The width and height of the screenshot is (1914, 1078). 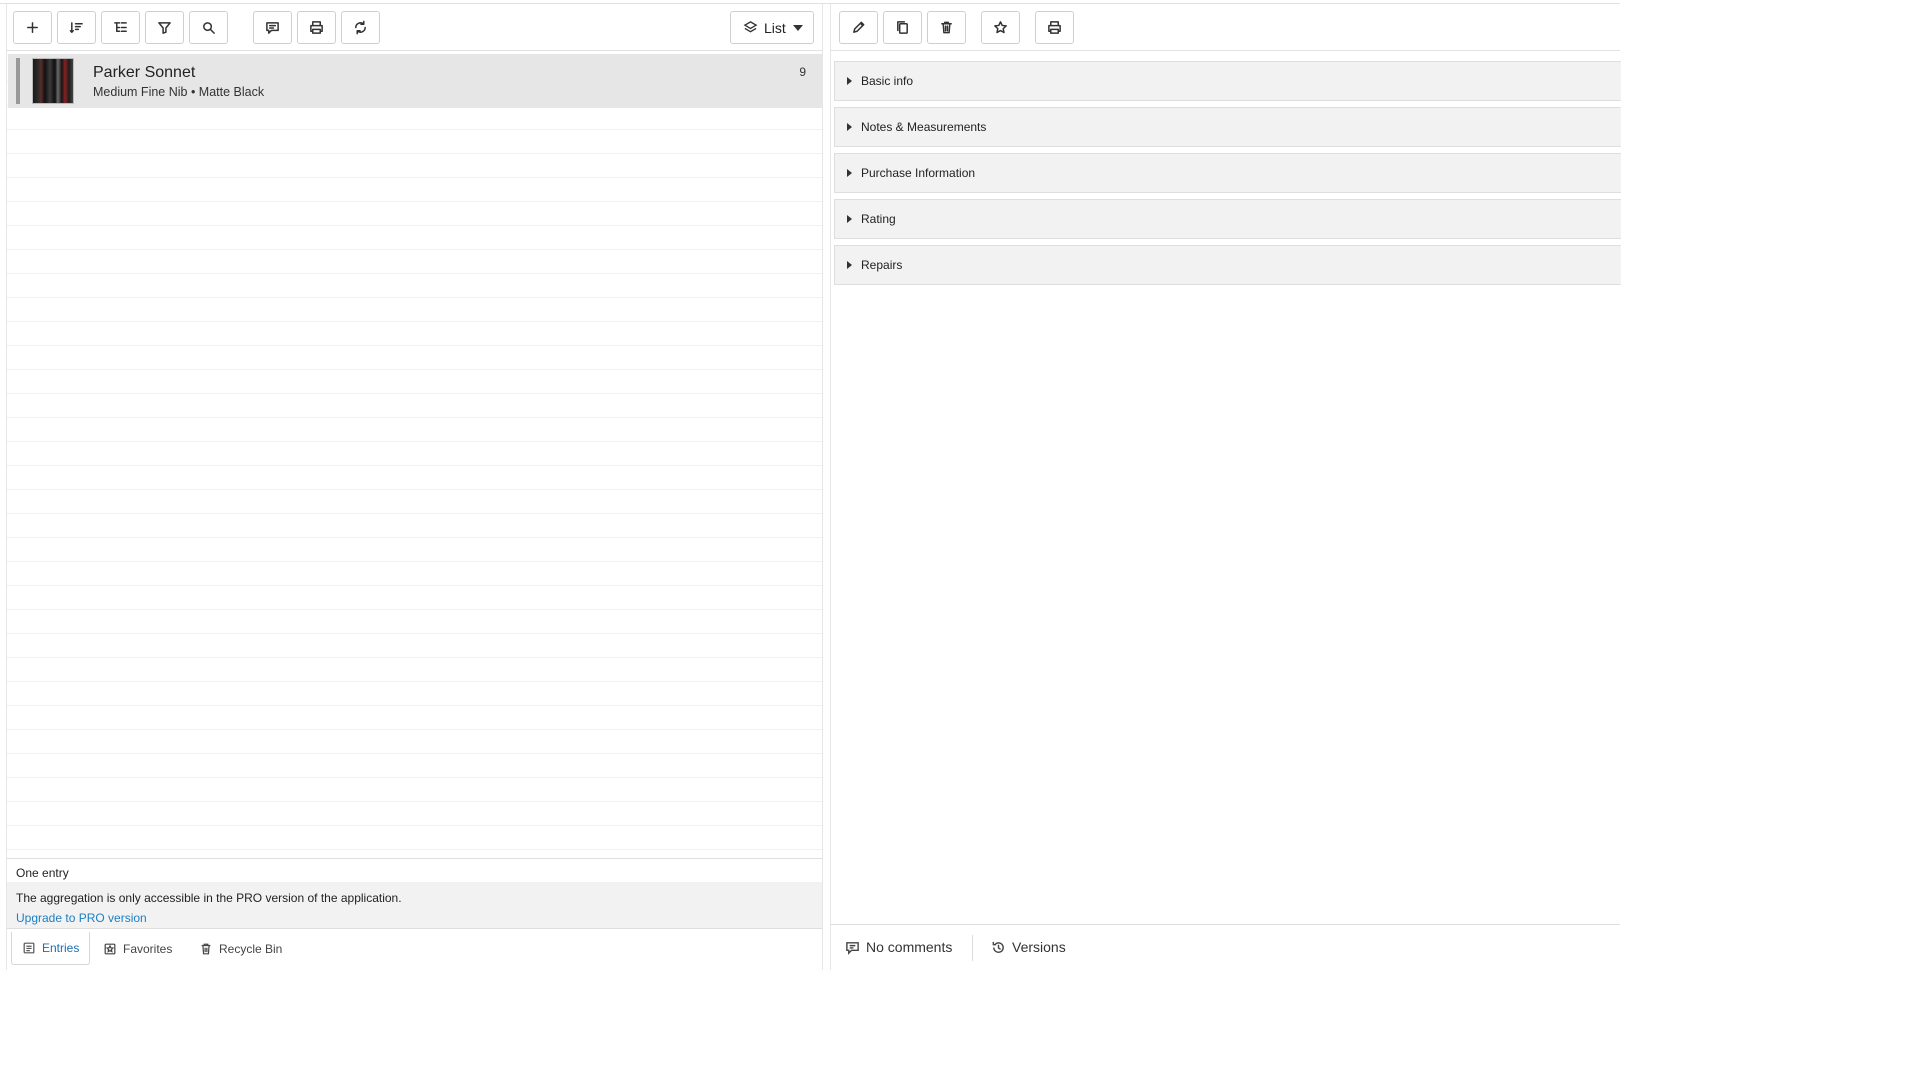 What do you see at coordinates (419, 918) in the screenshot?
I see `upgrade-link: Upgrade to PRO version` at bounding box center [419, 918].